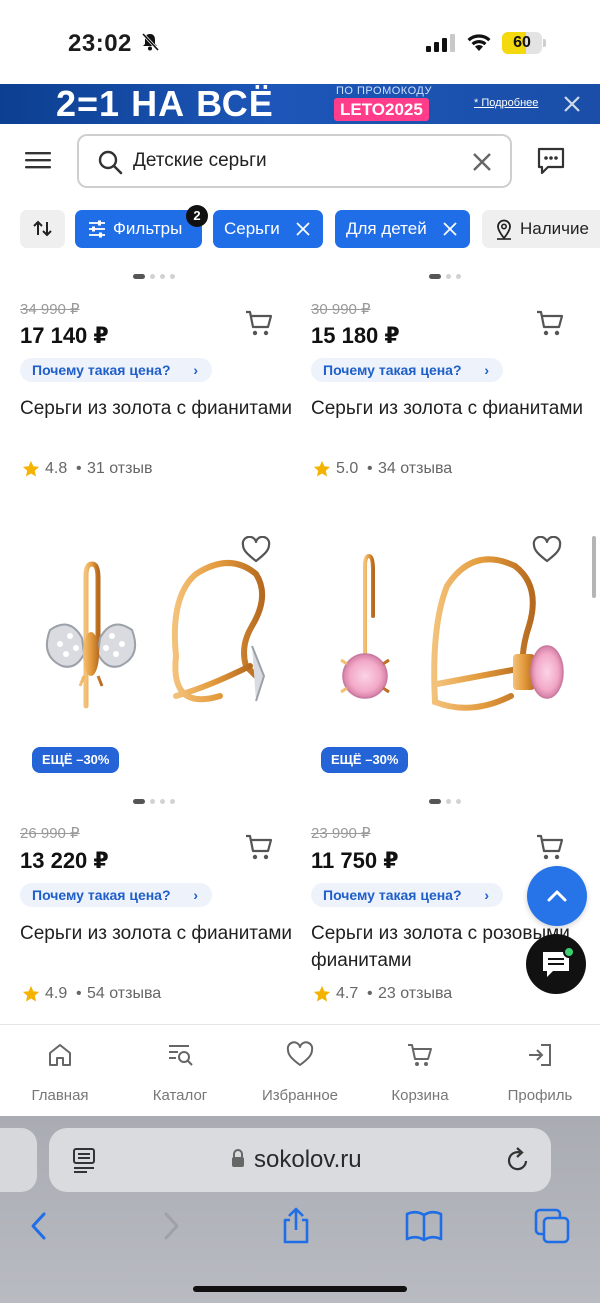  Describe the element at coordinates (415, 994) in the screenshot. I see `reviews-count: 23 отзыва` at that location.